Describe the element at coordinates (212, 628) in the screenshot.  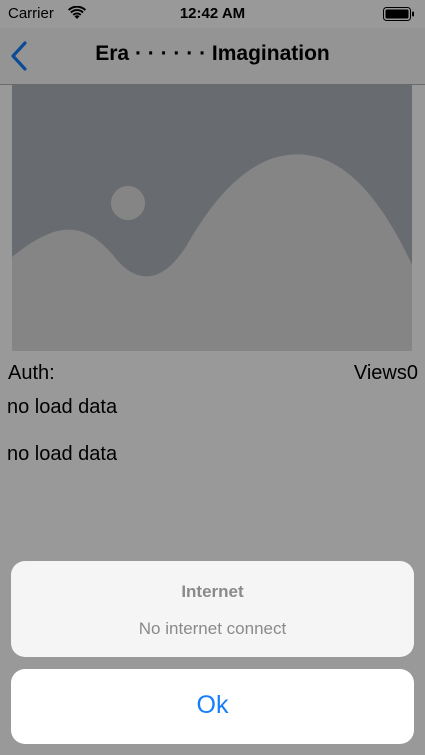
I see `alert-message: No internet connect` at that location.